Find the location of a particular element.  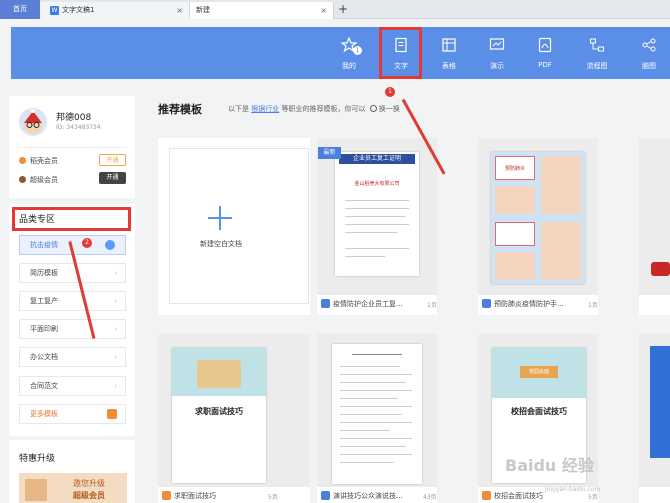

category-item-label: 更多模板 is located at coordinates (44, 414).